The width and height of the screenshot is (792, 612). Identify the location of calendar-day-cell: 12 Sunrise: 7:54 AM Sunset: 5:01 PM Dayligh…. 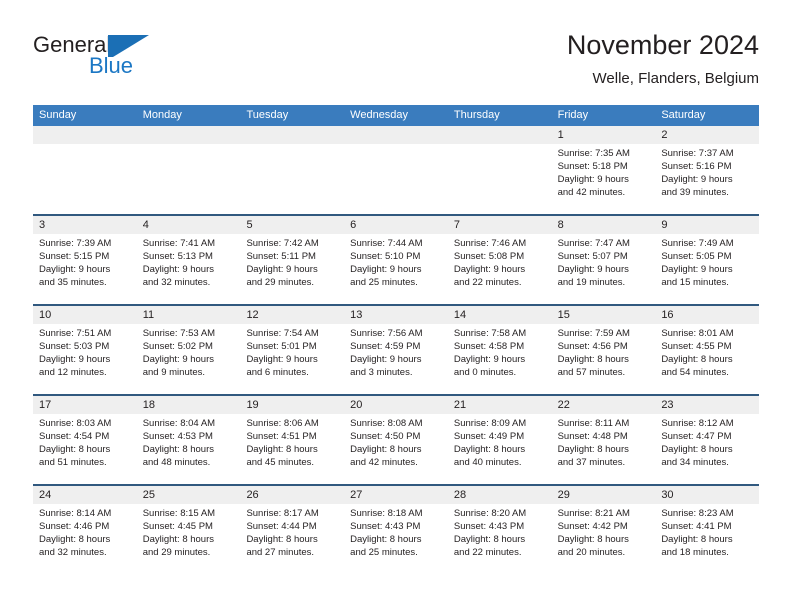
(292, 350).